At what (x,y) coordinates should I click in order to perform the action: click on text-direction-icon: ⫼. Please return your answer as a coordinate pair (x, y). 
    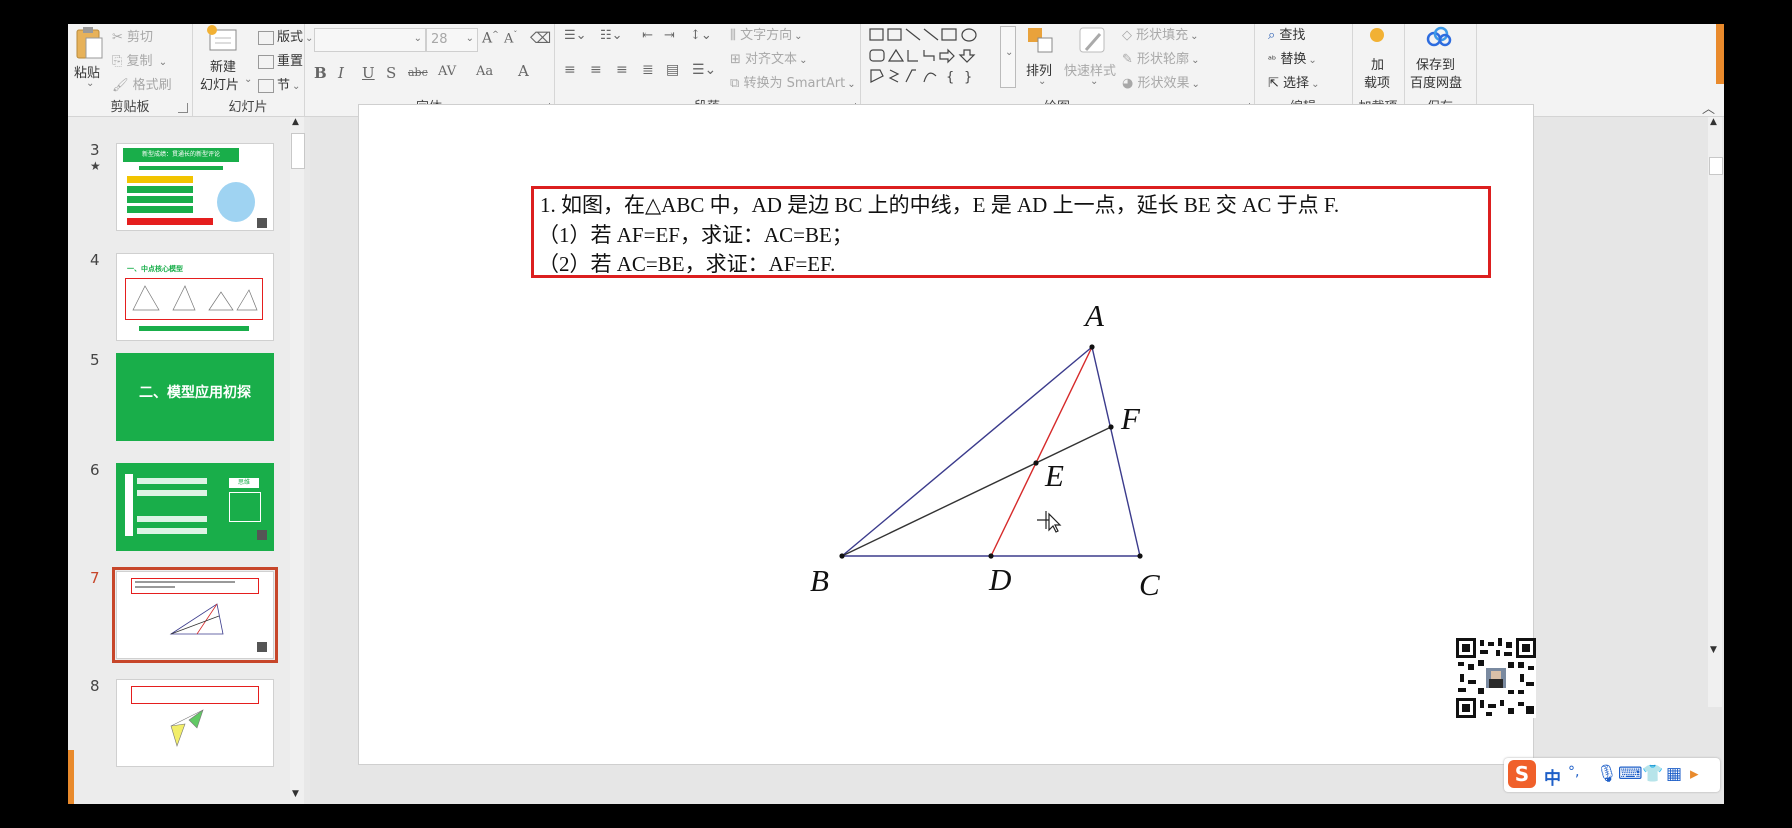
    Looking at the image, I should click on (733, 35).